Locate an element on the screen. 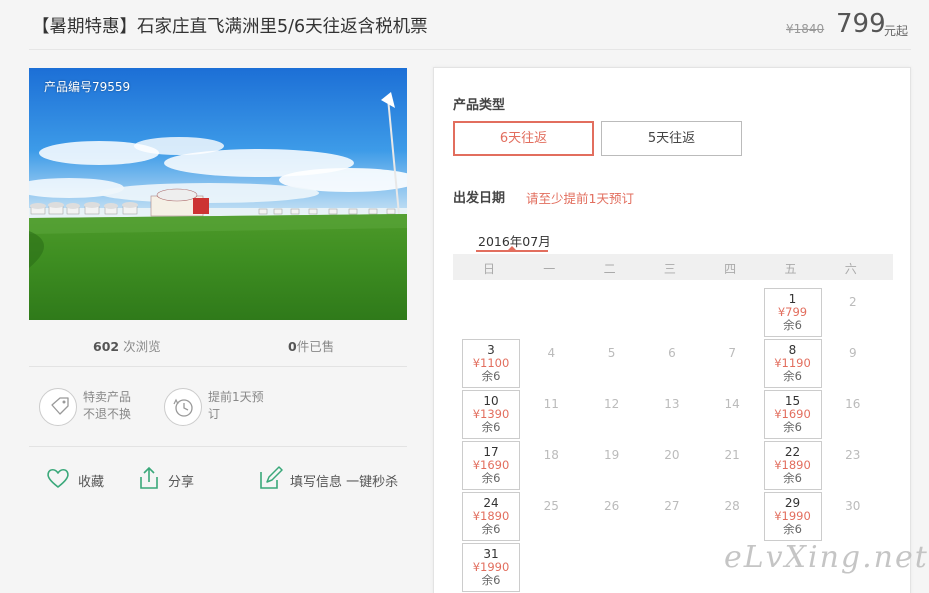 Image resolution: width=929 pixels, height=593 pixels. header-divider is located at coordinates (470, 49).